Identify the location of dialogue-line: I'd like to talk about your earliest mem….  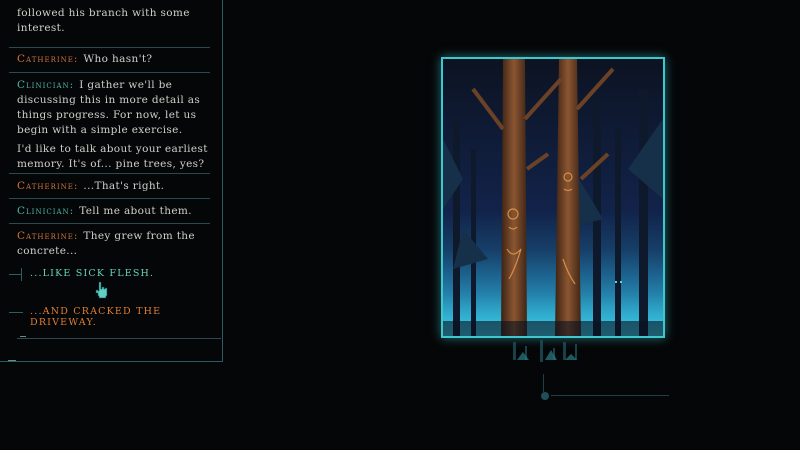
(113, 157).